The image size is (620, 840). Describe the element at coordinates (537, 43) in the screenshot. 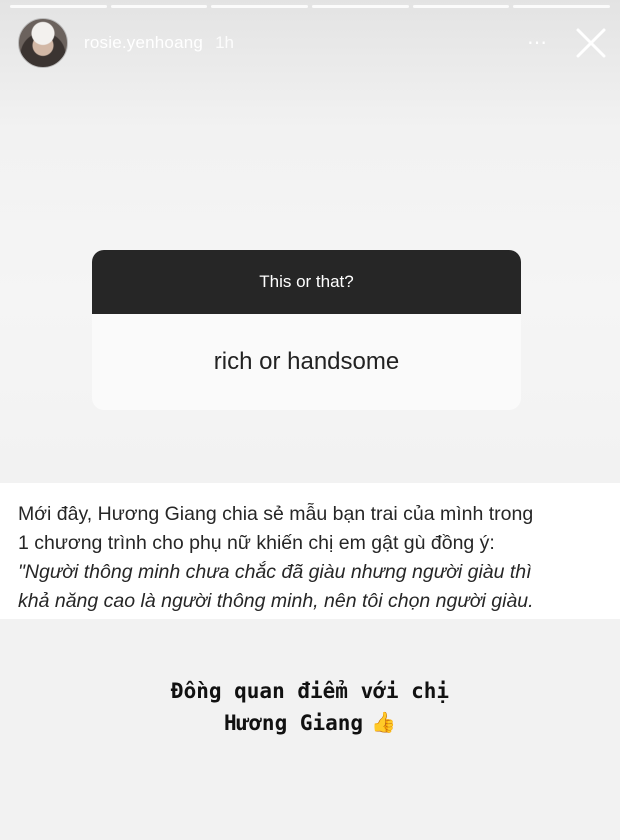

I see `more-options-icon: ⋯` at that location.